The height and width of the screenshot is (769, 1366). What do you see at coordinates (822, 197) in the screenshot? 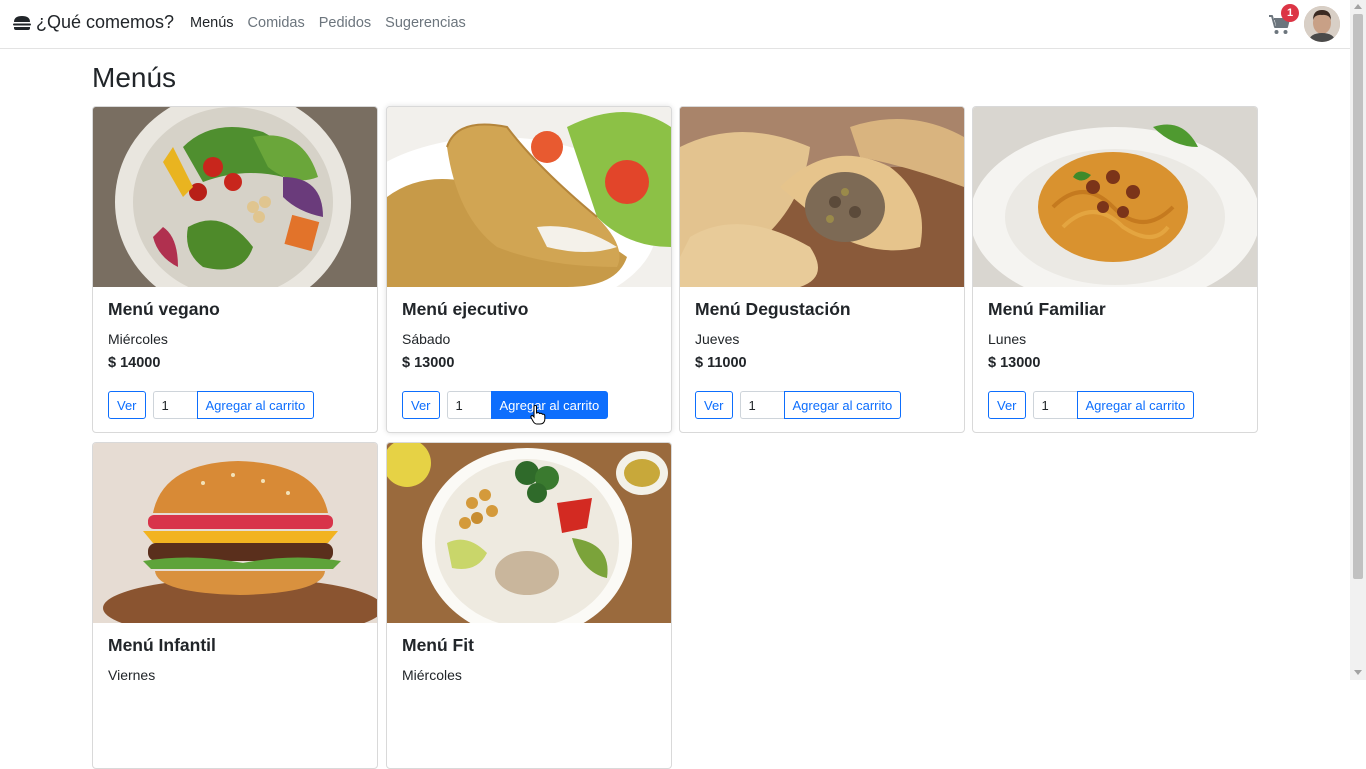
I see `menu-image-empanadas` at bounding box center [822, 197].